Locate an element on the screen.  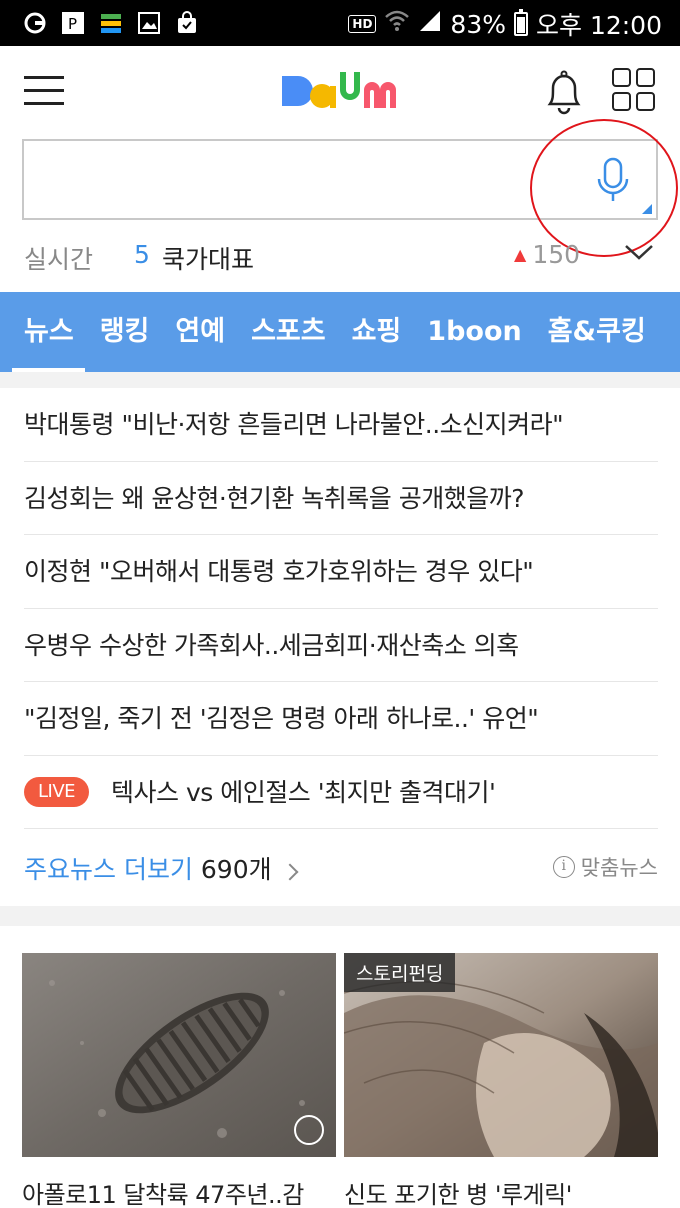
signal-icon is located at coordinates (430, 24).